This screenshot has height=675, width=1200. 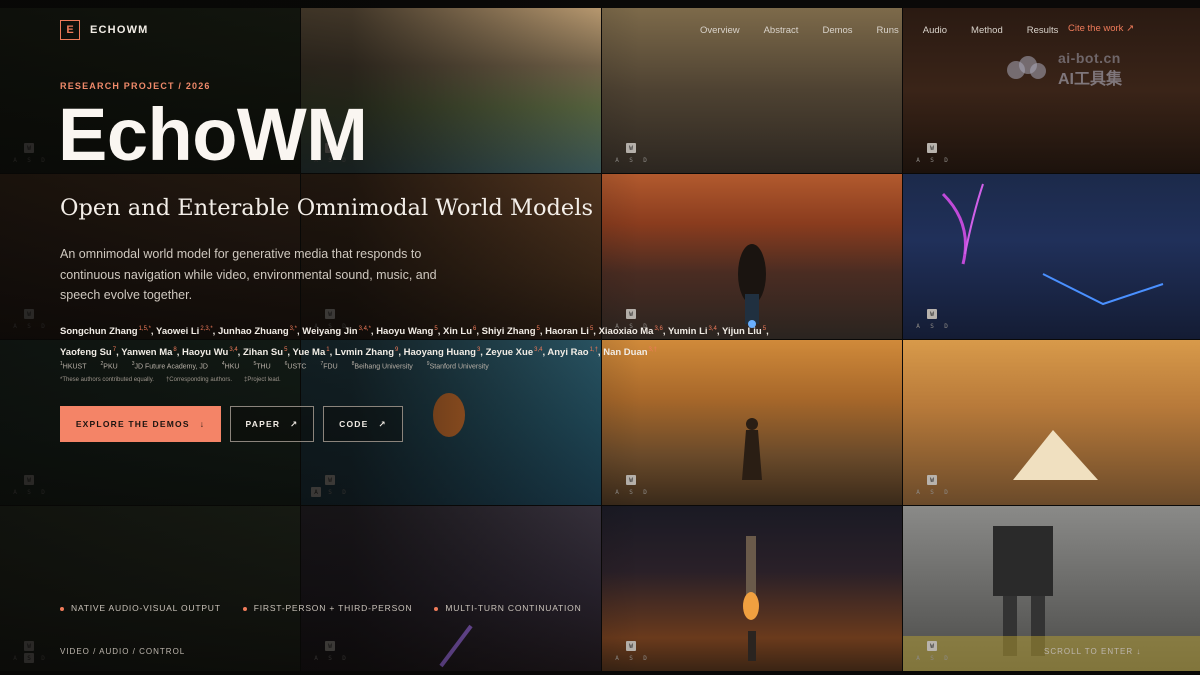 What do you see at coordinates (1092, 651) in the screenshot?
I see `scroll-hint: SCROLL TO ENTER ↓` at bounding box center [1092, 651].